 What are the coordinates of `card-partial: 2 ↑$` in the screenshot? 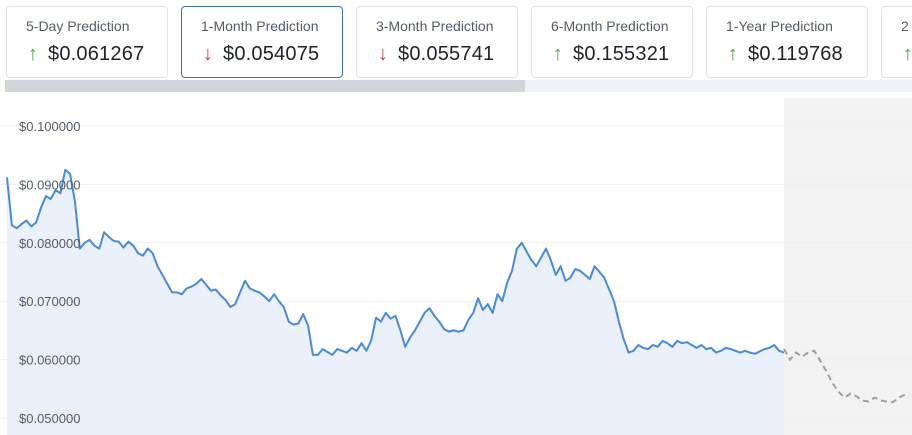 It's located at (896, 42).